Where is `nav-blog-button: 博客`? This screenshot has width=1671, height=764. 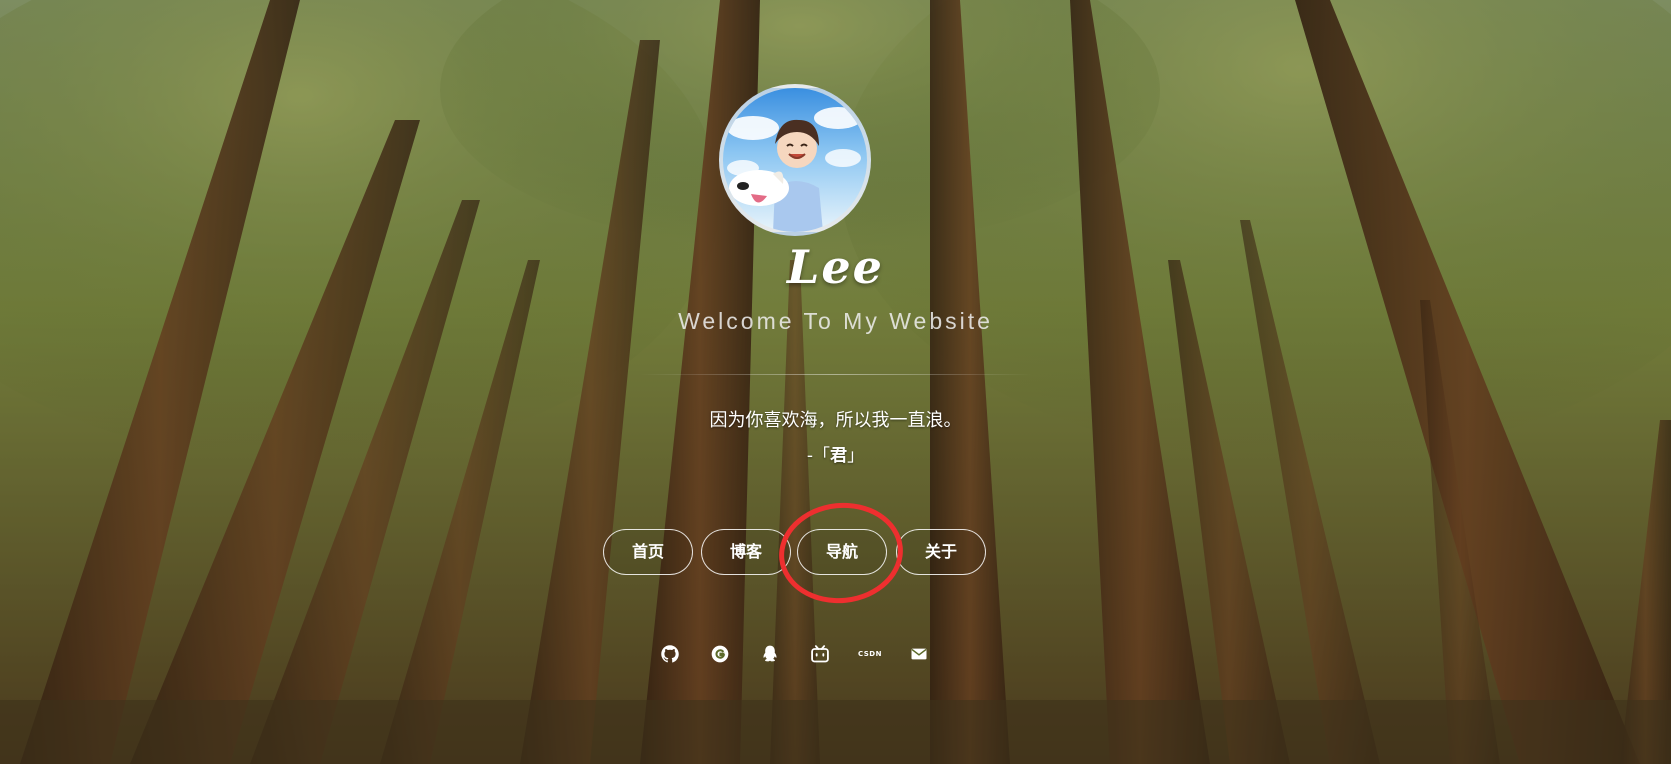 nav-blog-button: 博客 is located at coordinates (746, 552).